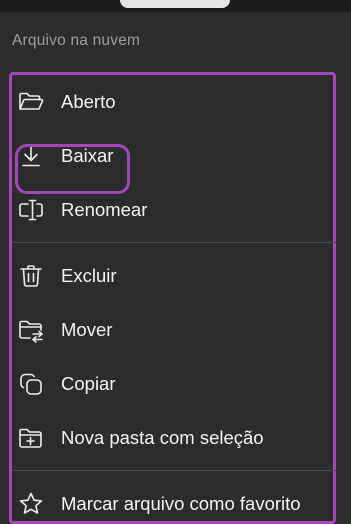  Describe the element at coordinates (181, 503) in the screenshot. I see `menu-item-label: Marcar arquivo como favorito` at that location.